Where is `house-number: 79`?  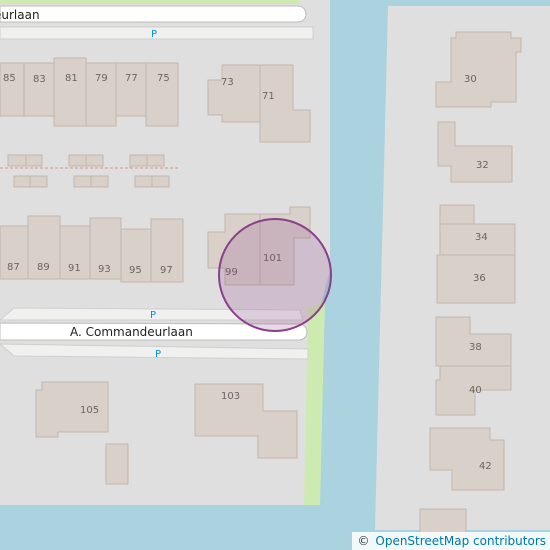
house-number: 79 is located at coordinates (101, 78).